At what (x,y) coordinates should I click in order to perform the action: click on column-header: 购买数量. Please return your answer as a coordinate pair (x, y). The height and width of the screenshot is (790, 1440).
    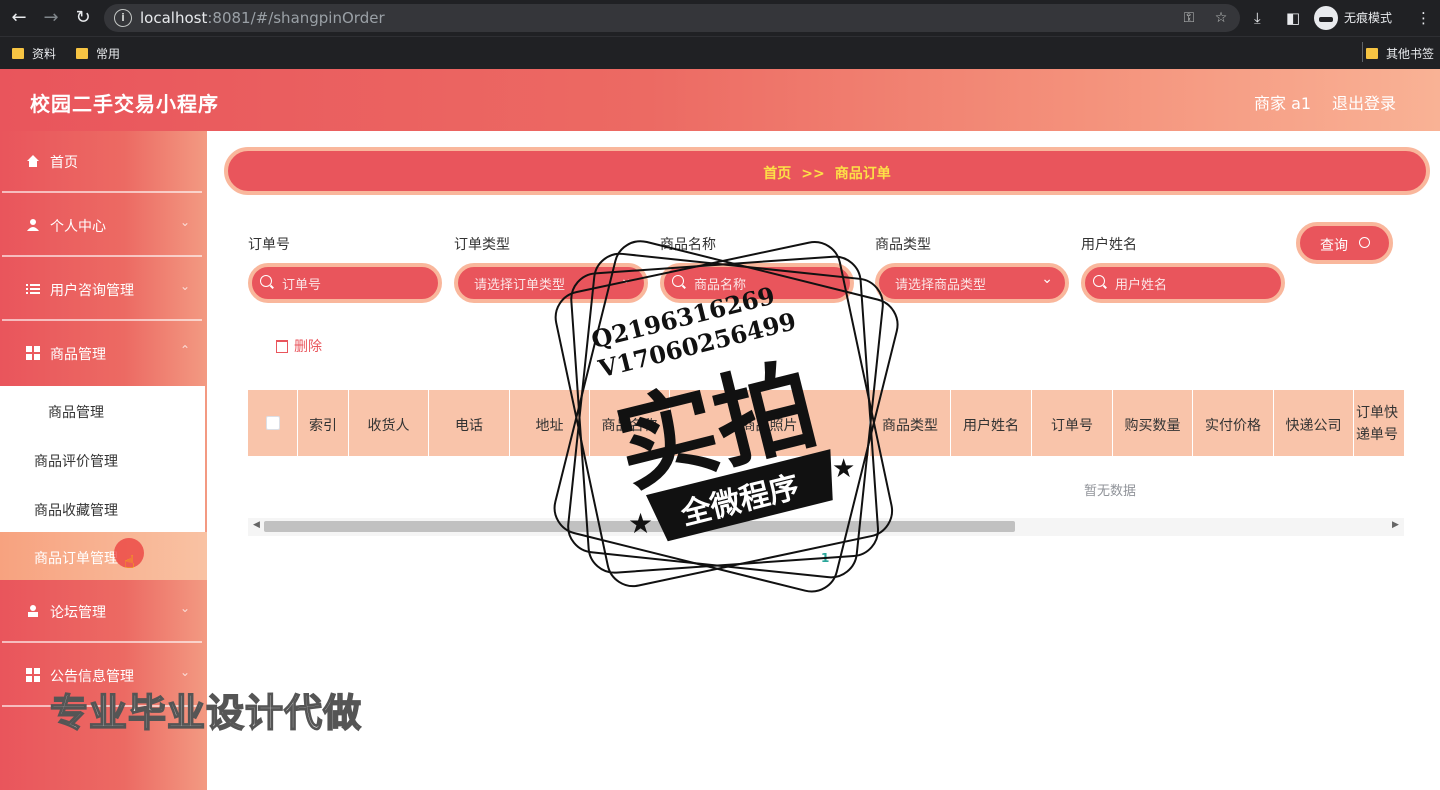
    Looking at the image, I should click on (1153, 423).